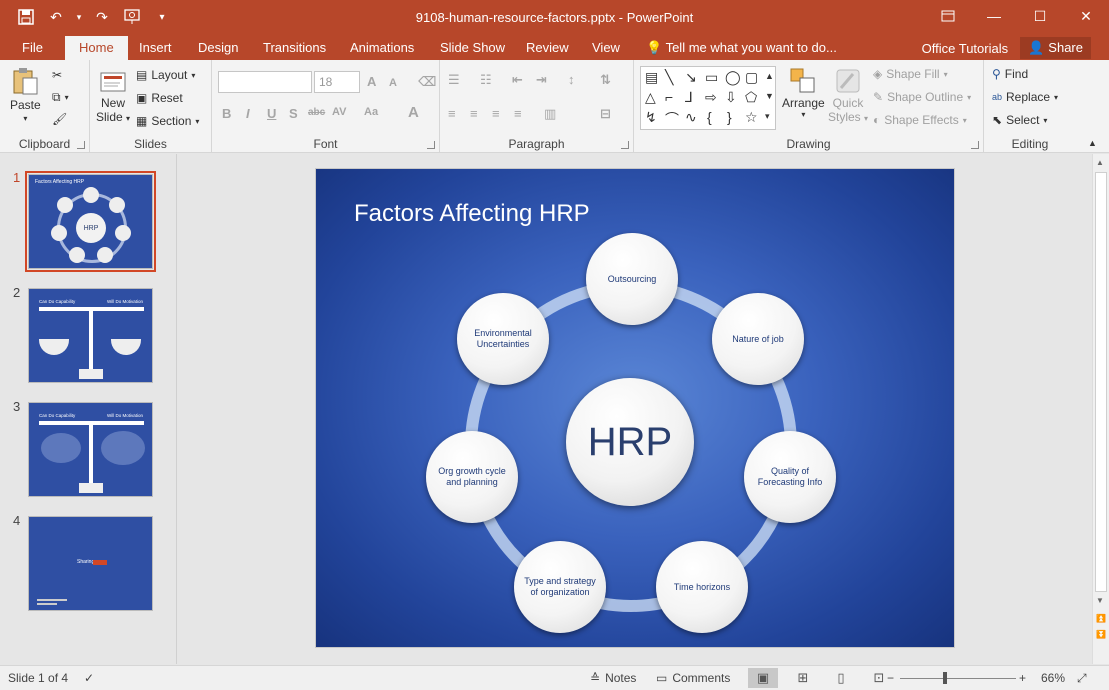 This screenshot has width=1109, height=690. Describe the element at coordinates (1019, 120) in the screenshot. I see `select-button: ⬉ Select ▾` at that location.